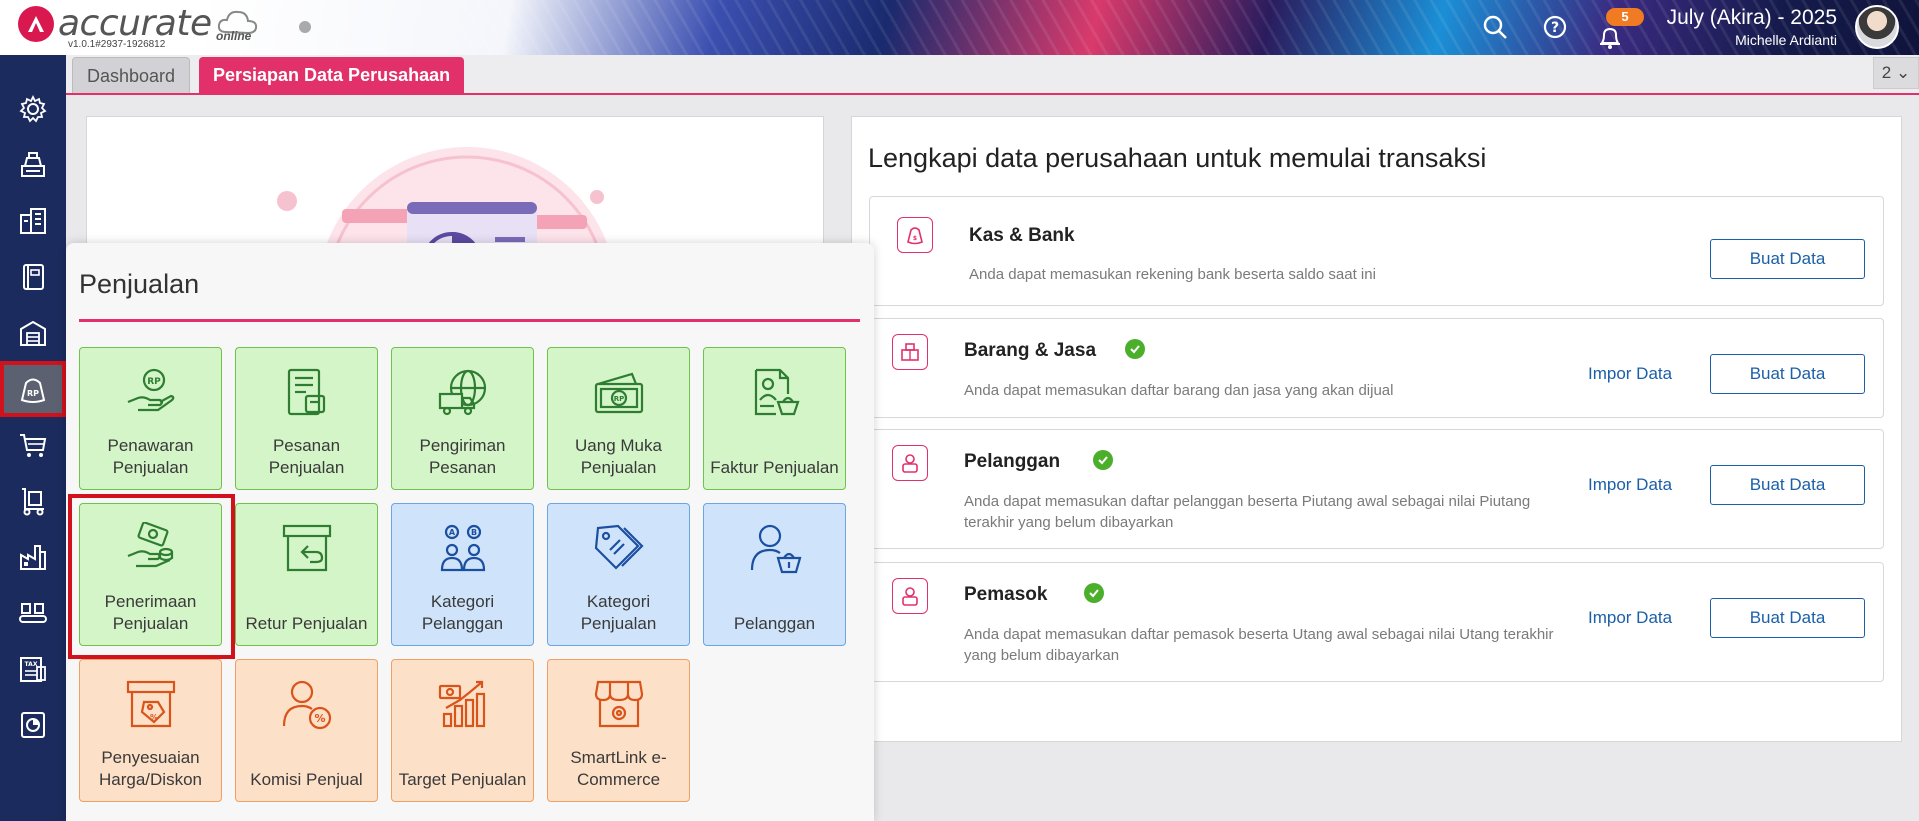  Describe the element at coordinates (1752, 18) in the screenshot. I see `database-name: July (Akira) - 2025` at that location.